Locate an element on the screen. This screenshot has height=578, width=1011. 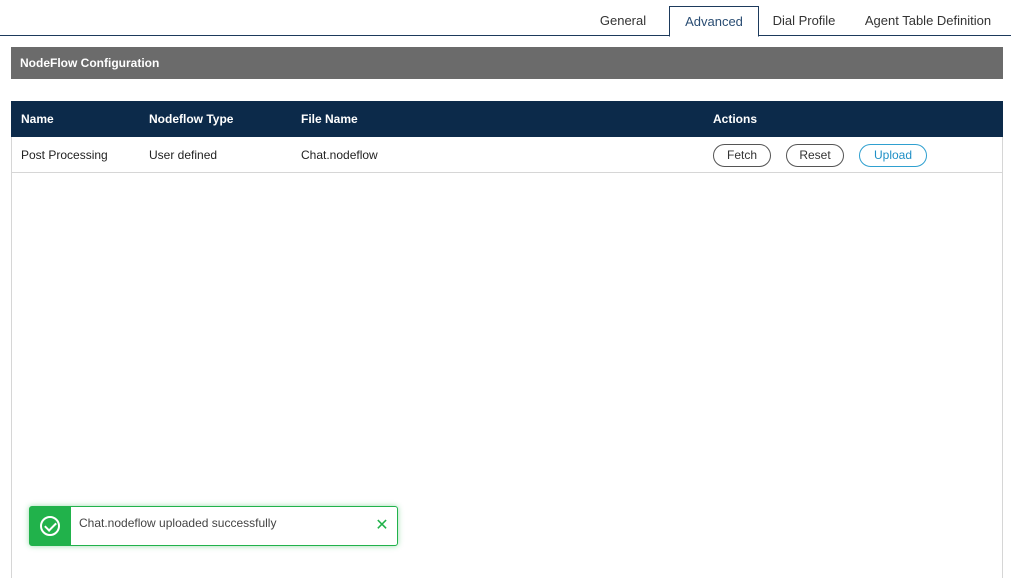
tab-general: General is located at coordinates (623, 21).